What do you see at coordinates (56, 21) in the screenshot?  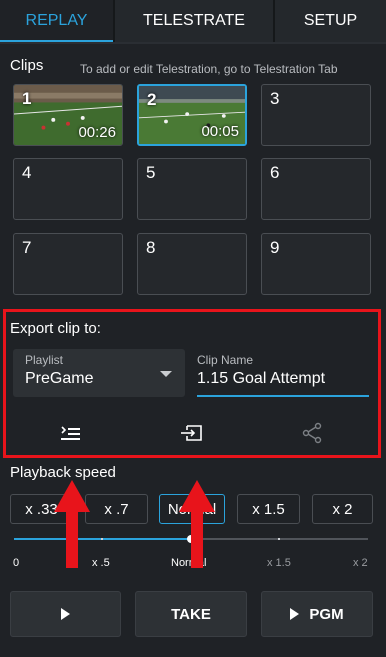 I see `tab-replay: REPLAY` at bounding box center [56, 21].